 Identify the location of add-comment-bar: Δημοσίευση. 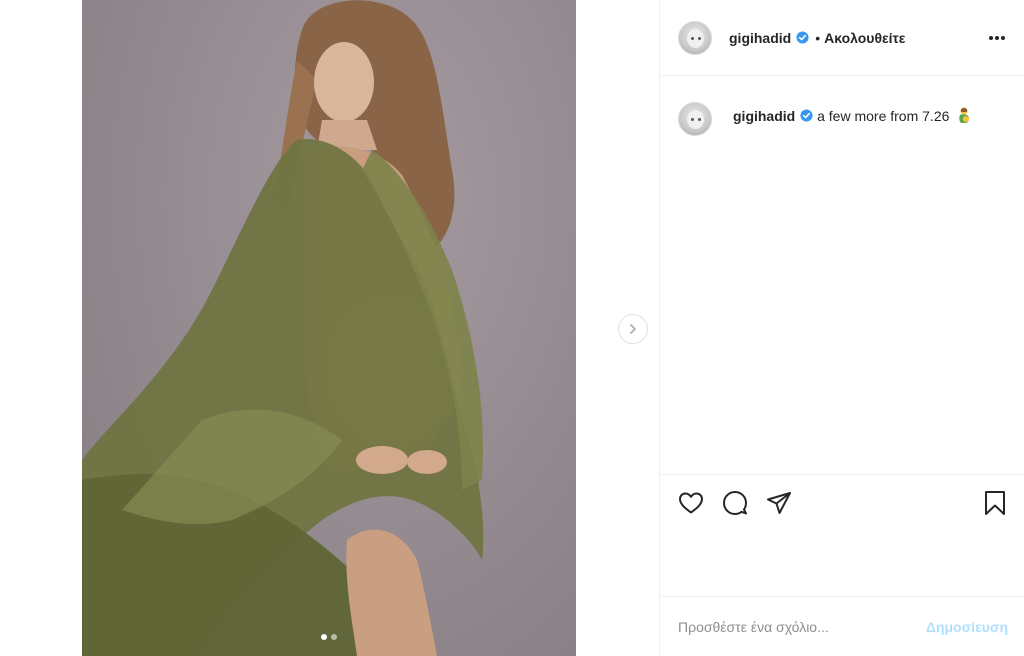
(842, 626).